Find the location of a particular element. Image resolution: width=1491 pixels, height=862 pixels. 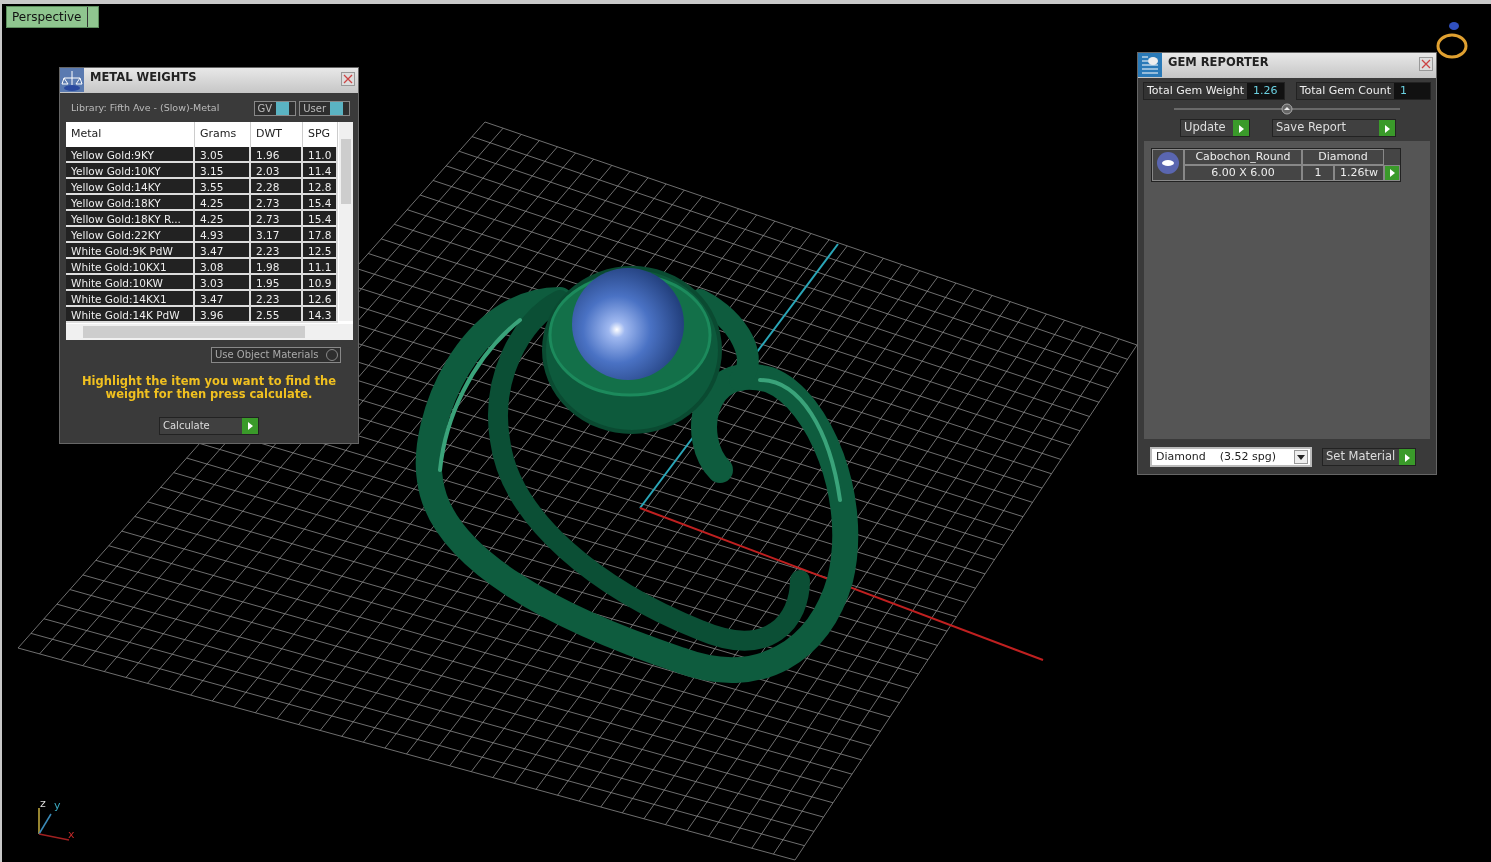

gem-weight: 1.26tw is located at coordinates (1359, 173).